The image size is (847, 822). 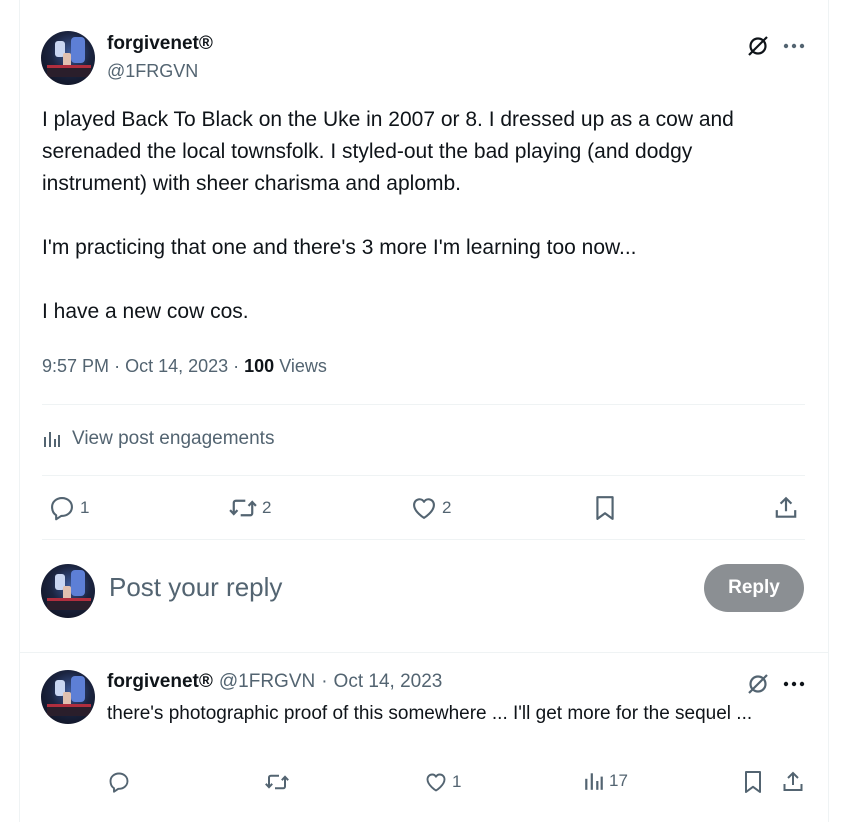 What do you see at coordinates (388, 682) in the screenshot?
I see `reply-date: Oct 14, 2023` at bounding box center [388, 682].